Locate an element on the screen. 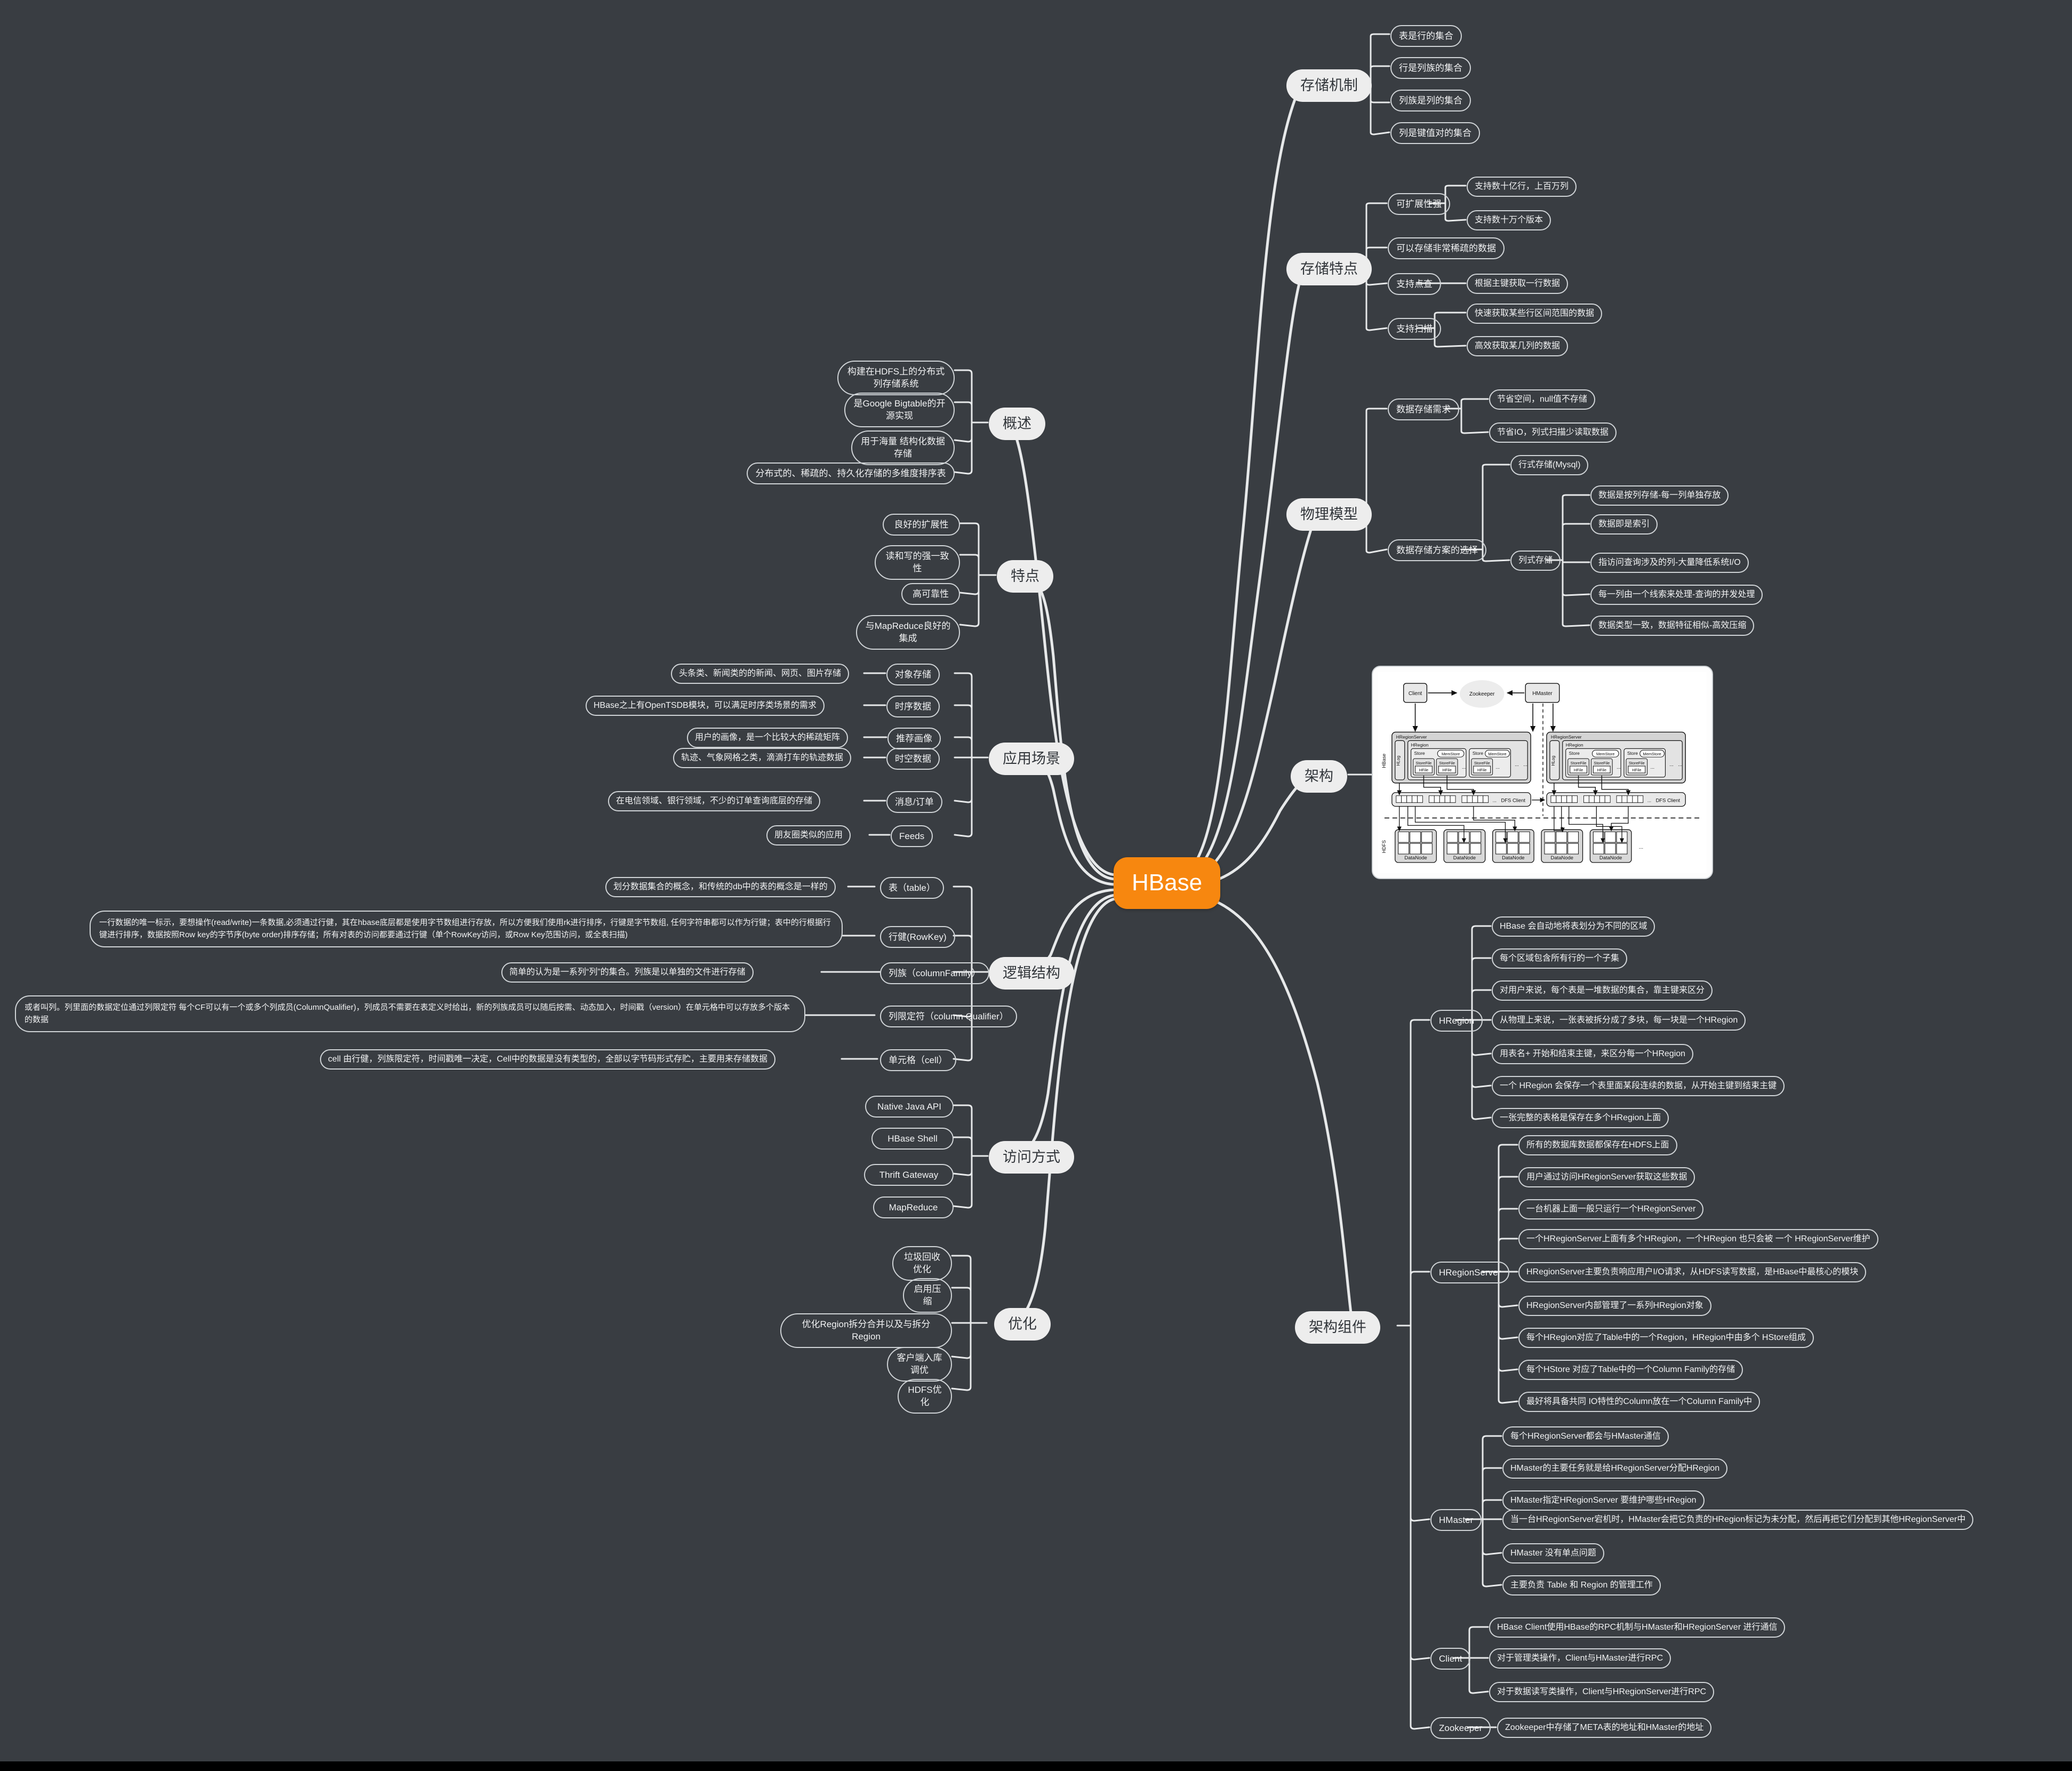  node-storage-features-0-0: 支持数十亿行，上百万列 is located at coordinates (1522, 187).